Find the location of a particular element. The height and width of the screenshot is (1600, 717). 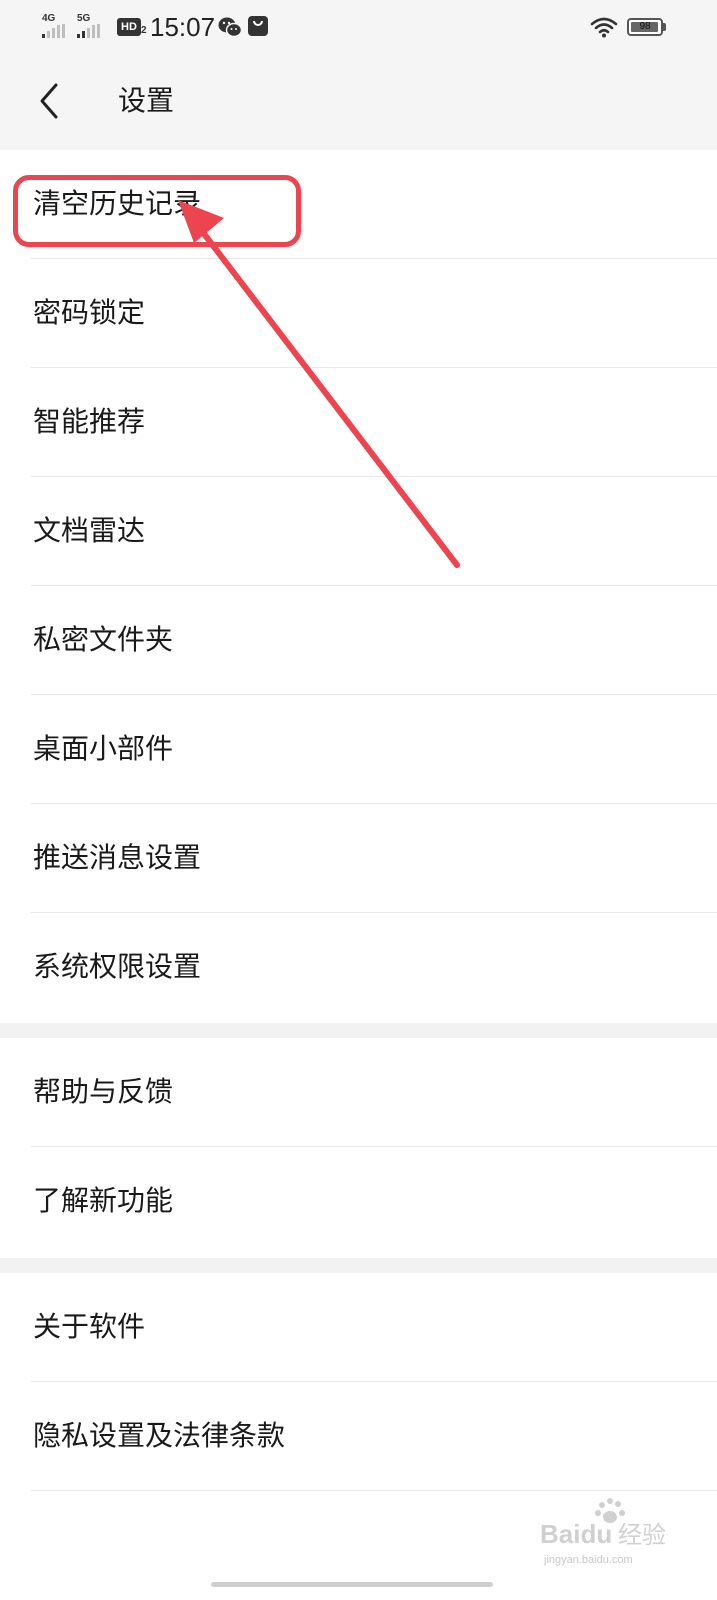

home-indicator is located at coordinates (352, 1584).